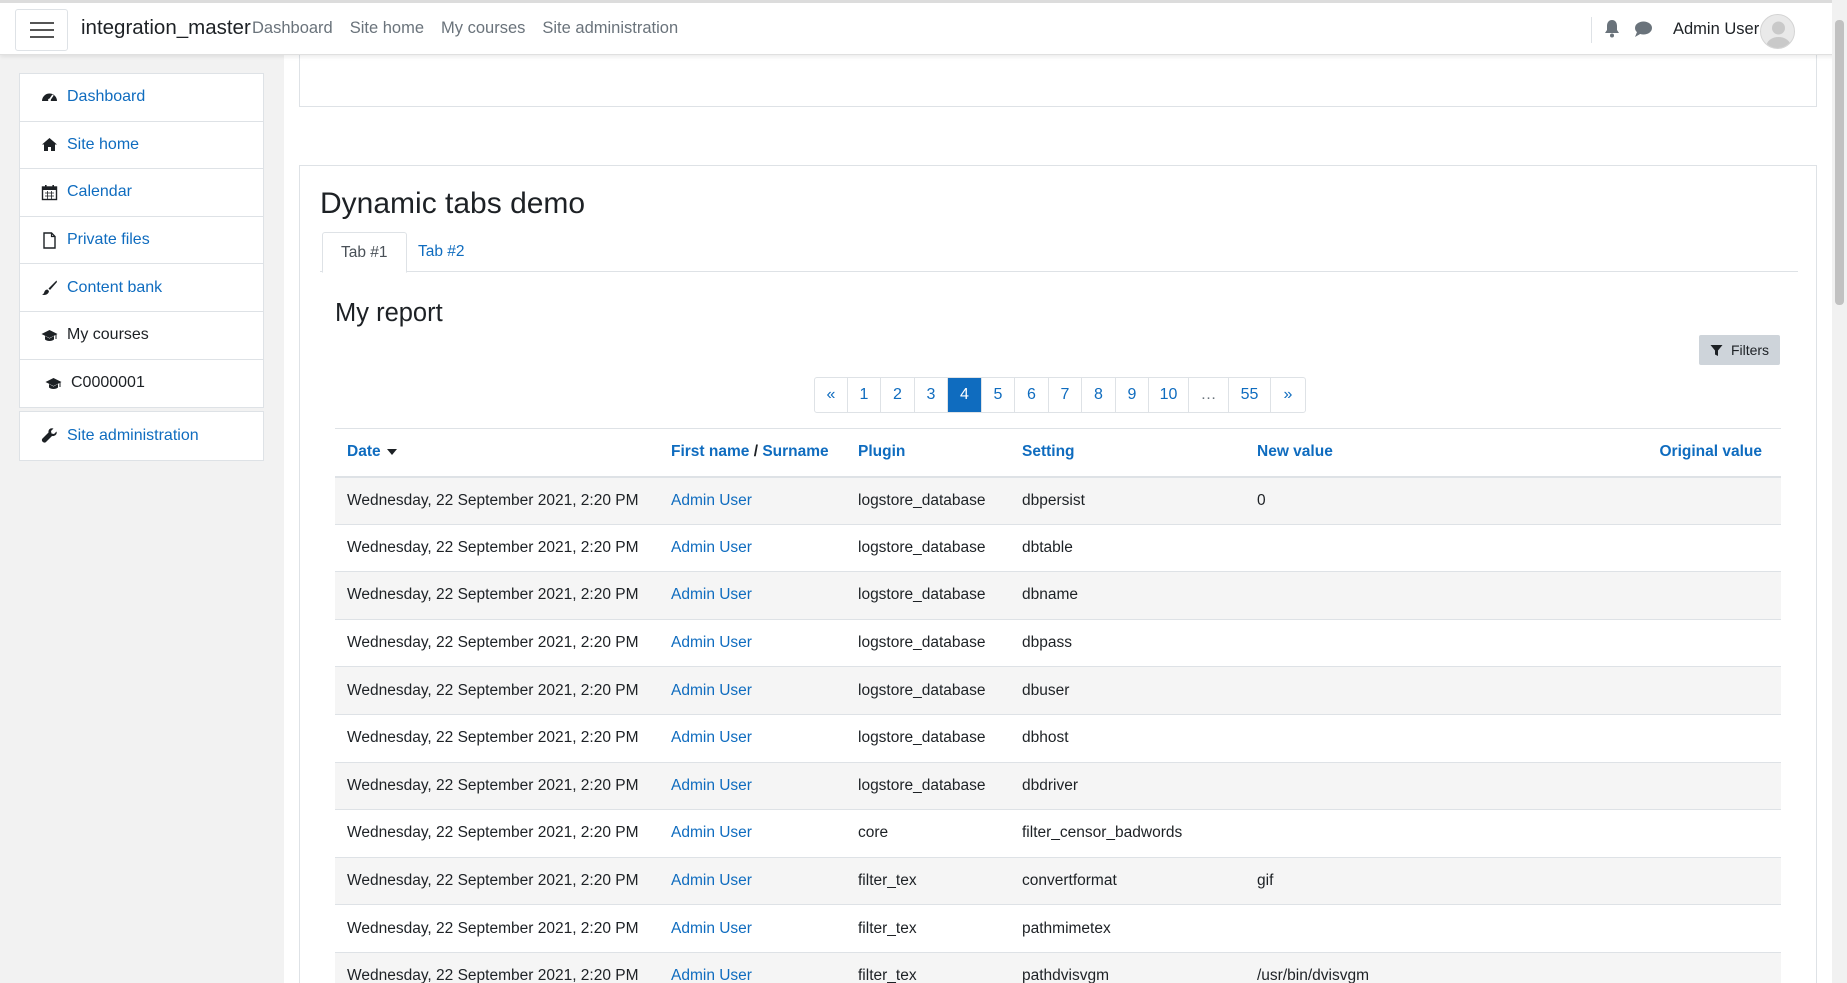  I want to click on brush-icon, so click(49, 288).